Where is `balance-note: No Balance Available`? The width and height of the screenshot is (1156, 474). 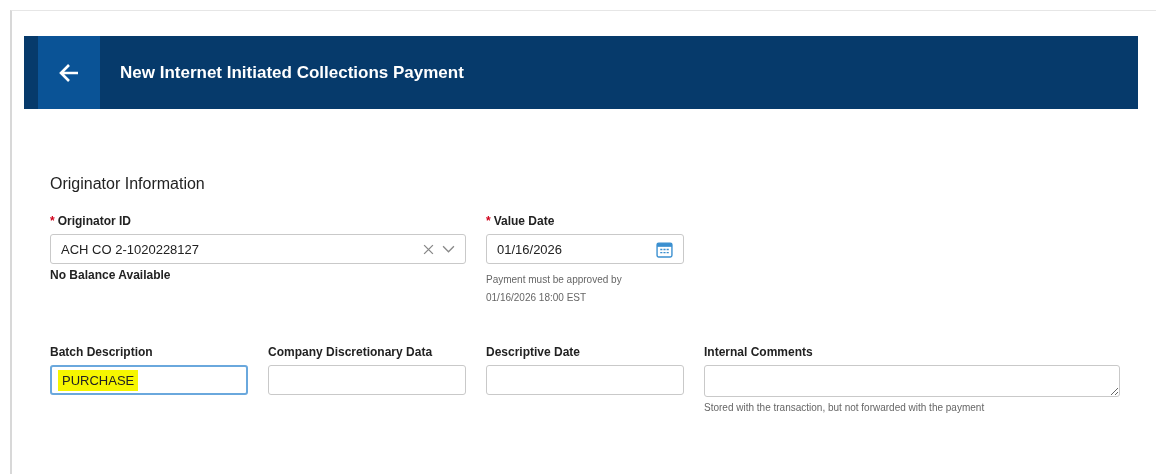 balance-note: No Balance Available is located at coordinates (111, 275).